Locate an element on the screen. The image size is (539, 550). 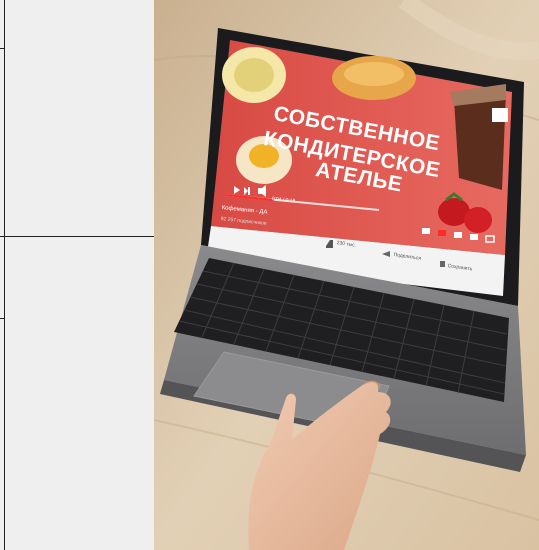
strawberry is located at coordinates (478, 220).